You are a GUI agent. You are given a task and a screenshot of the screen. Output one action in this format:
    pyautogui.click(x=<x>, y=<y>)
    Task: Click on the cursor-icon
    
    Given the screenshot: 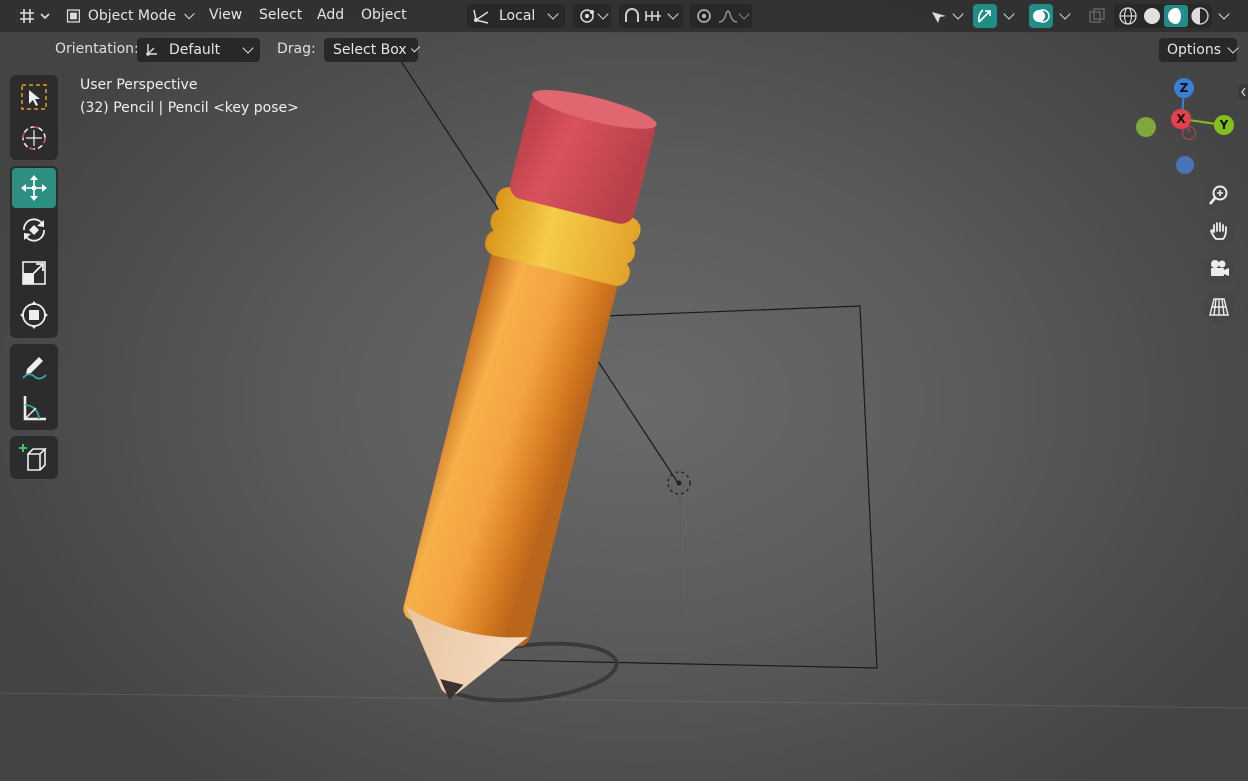 What is the action you would take?
    pyautogui.click(x=34, y=138)
    